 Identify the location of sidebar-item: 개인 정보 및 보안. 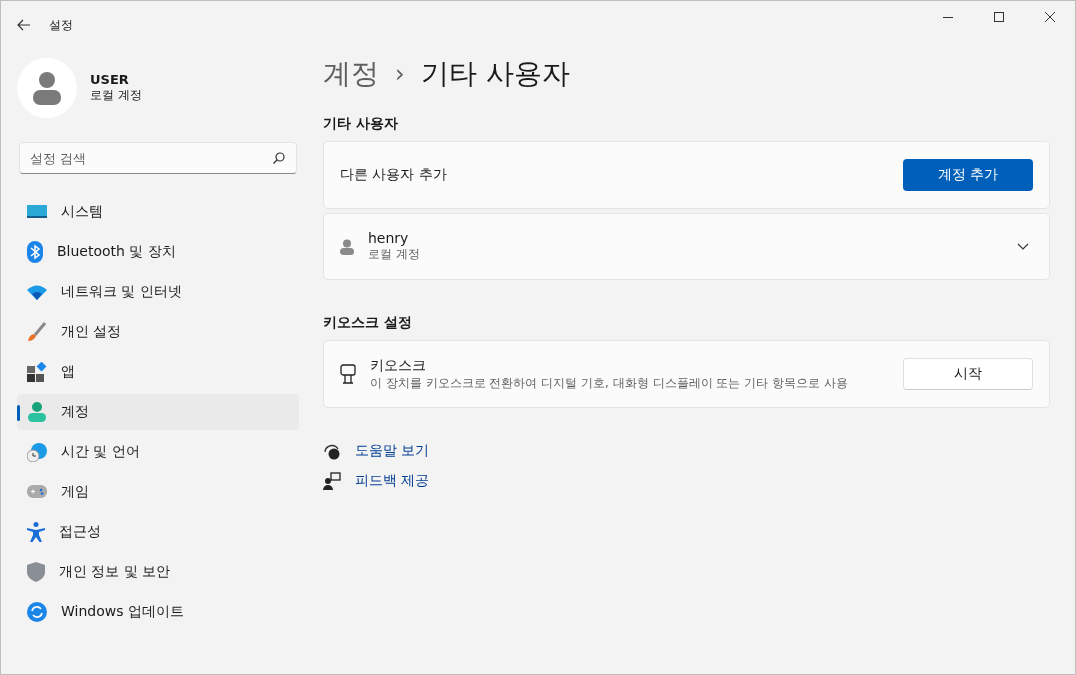
(158, 572).